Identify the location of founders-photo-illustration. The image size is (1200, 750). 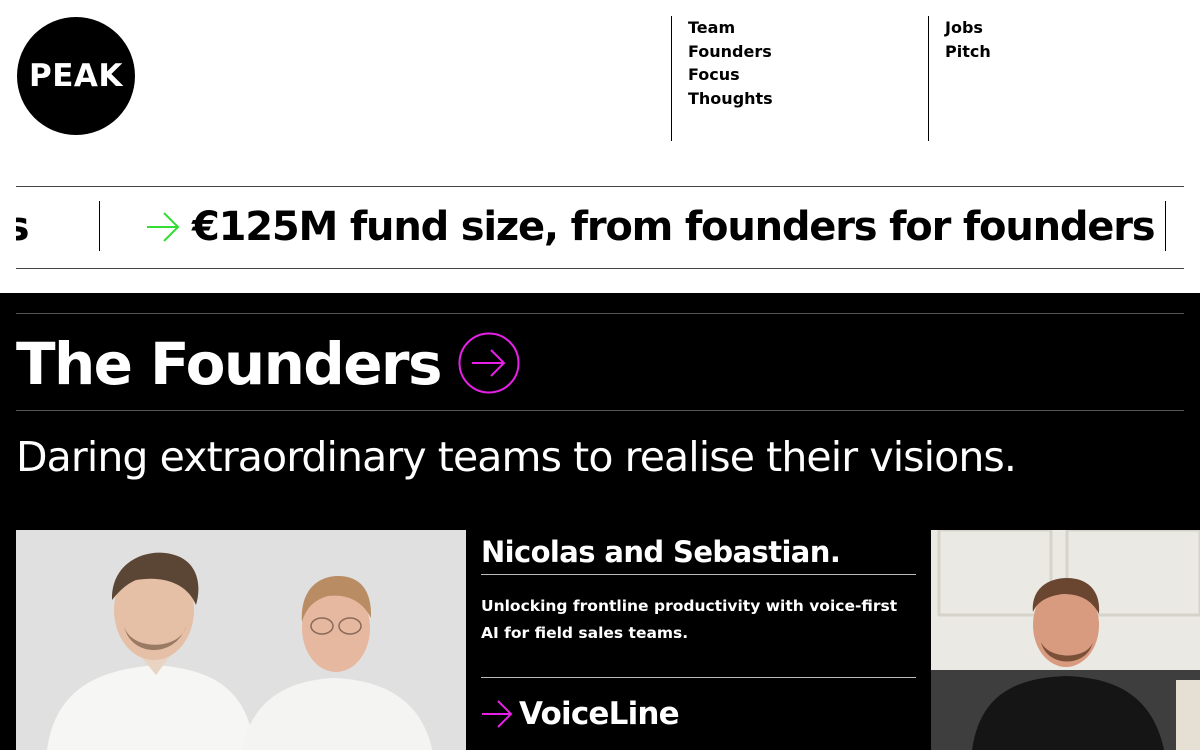
(241, 640).